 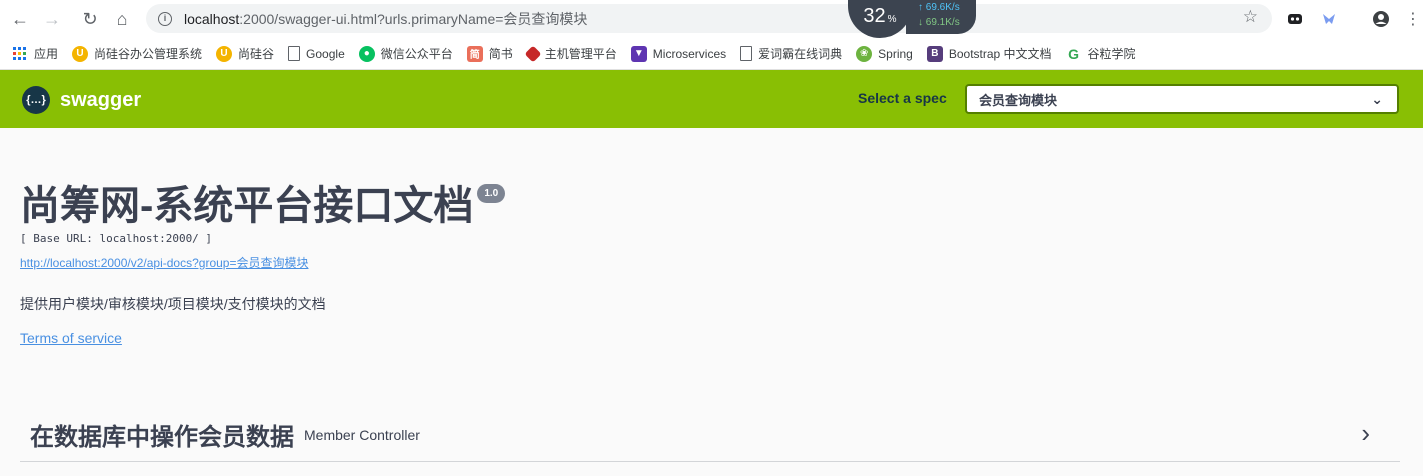 I want to click on upload-rate: ↑ 69.6K/s, so click(x=939, y=7).